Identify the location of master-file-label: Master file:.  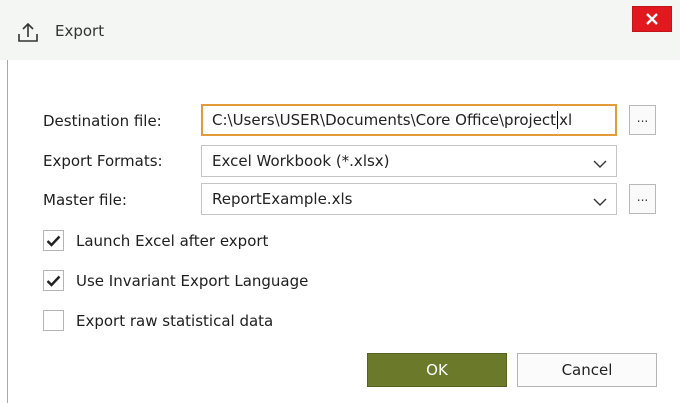
(85, 200).